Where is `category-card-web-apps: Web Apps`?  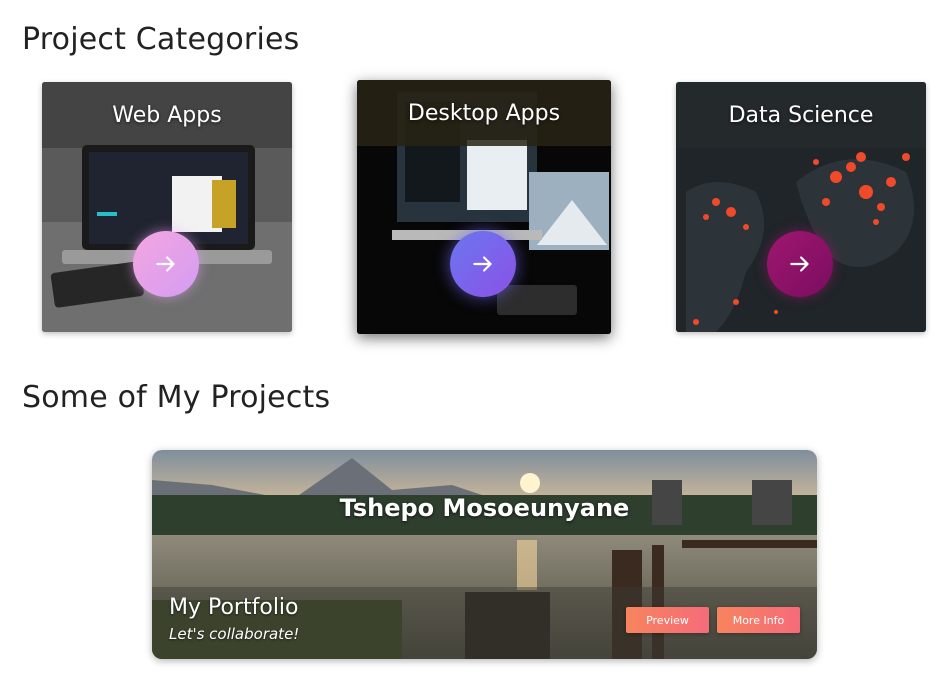
category-card-web-apps: Web Apps is located at coordinates (167, 207).